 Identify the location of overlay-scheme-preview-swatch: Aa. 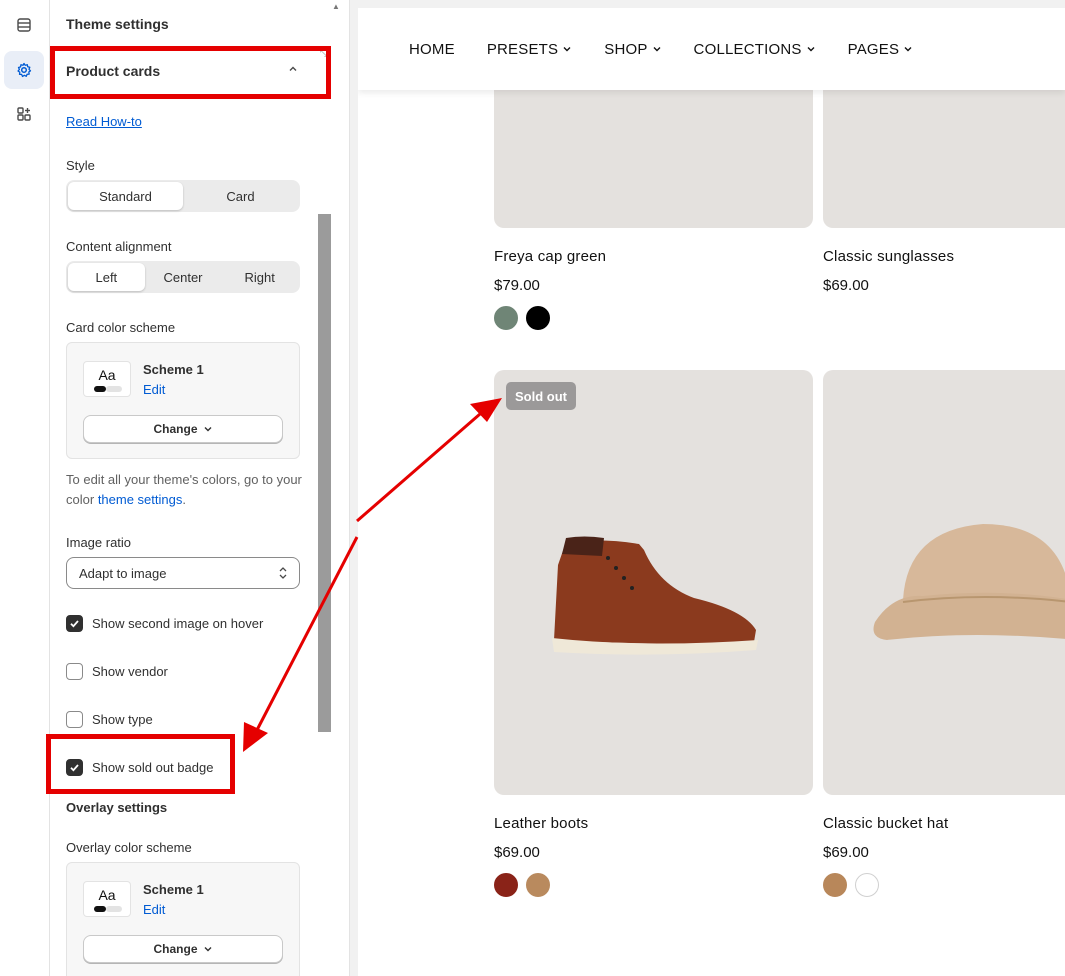
(107, 899).